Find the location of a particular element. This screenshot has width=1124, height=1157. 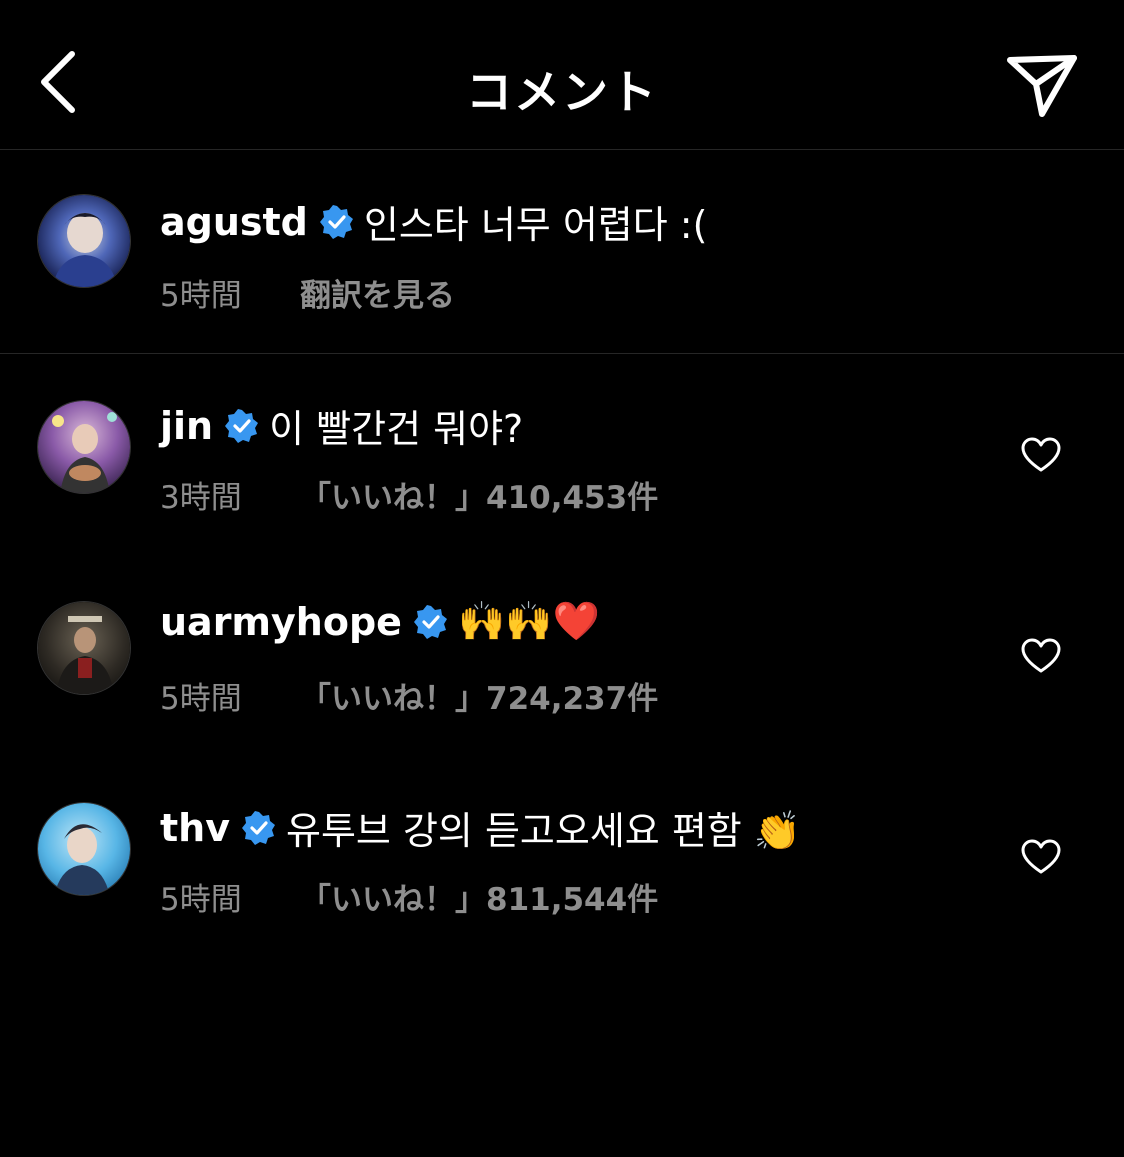

comment-text: 인스타 너무 어렵다 :( is located at coordinates (535, 225).